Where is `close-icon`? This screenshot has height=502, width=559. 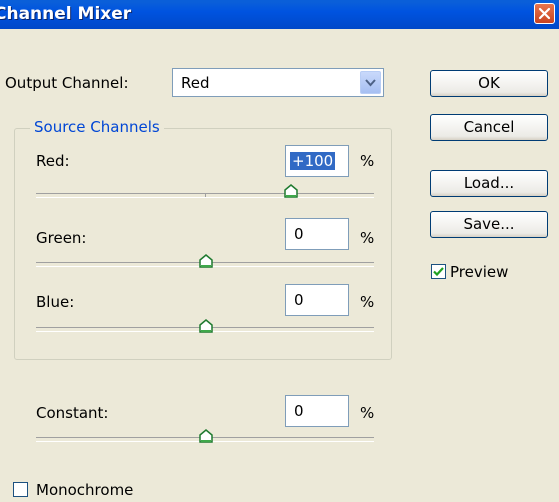 close-icon is located at coordinates (544, 13).